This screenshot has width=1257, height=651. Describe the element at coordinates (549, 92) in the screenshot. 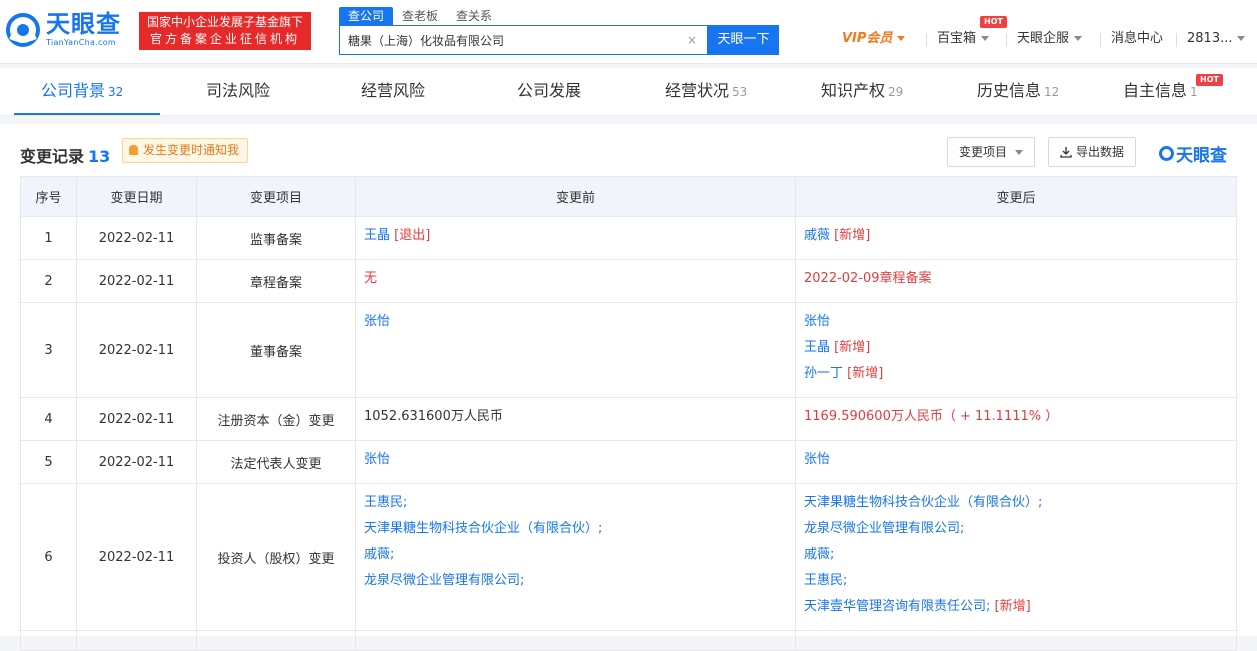

I see `tab-company-development: 公司发展` at that location.